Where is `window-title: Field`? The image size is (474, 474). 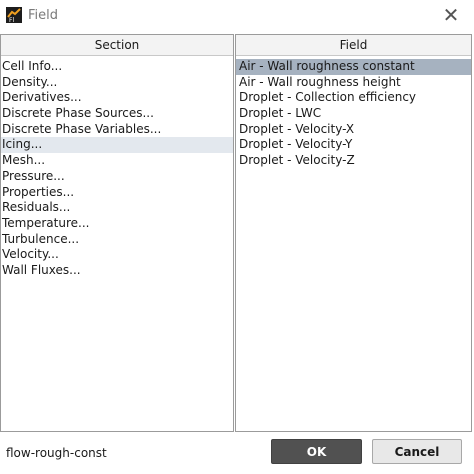
window-title: Field is located at coordinates (43, 15).